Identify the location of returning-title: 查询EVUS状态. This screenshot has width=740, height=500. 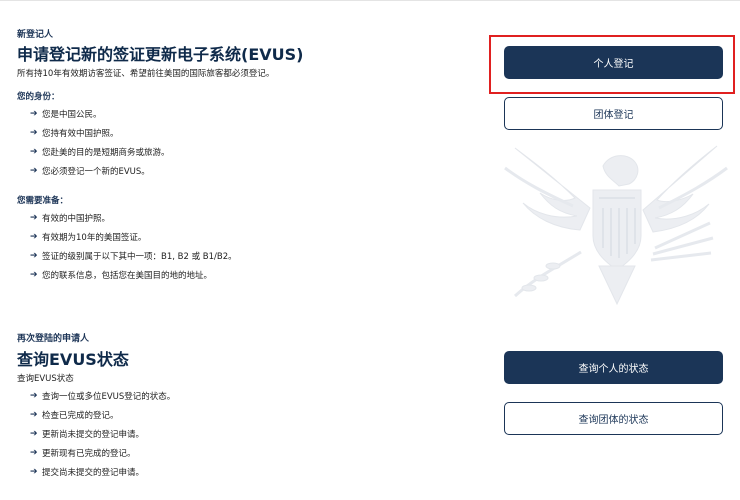
(73, 359).